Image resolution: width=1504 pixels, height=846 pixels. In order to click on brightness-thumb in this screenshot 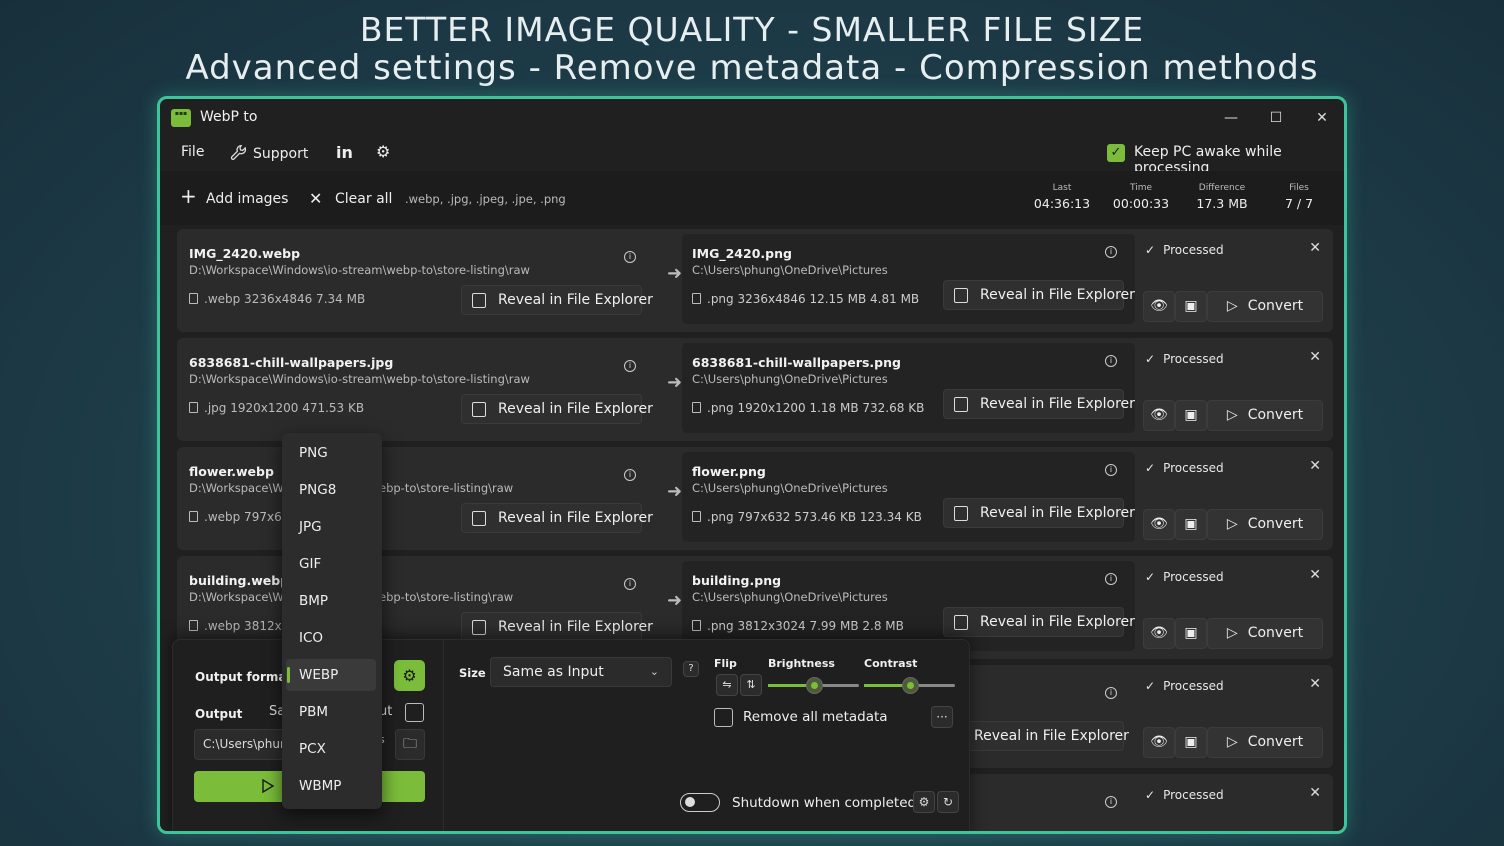, I will do `click(814, 685)`.